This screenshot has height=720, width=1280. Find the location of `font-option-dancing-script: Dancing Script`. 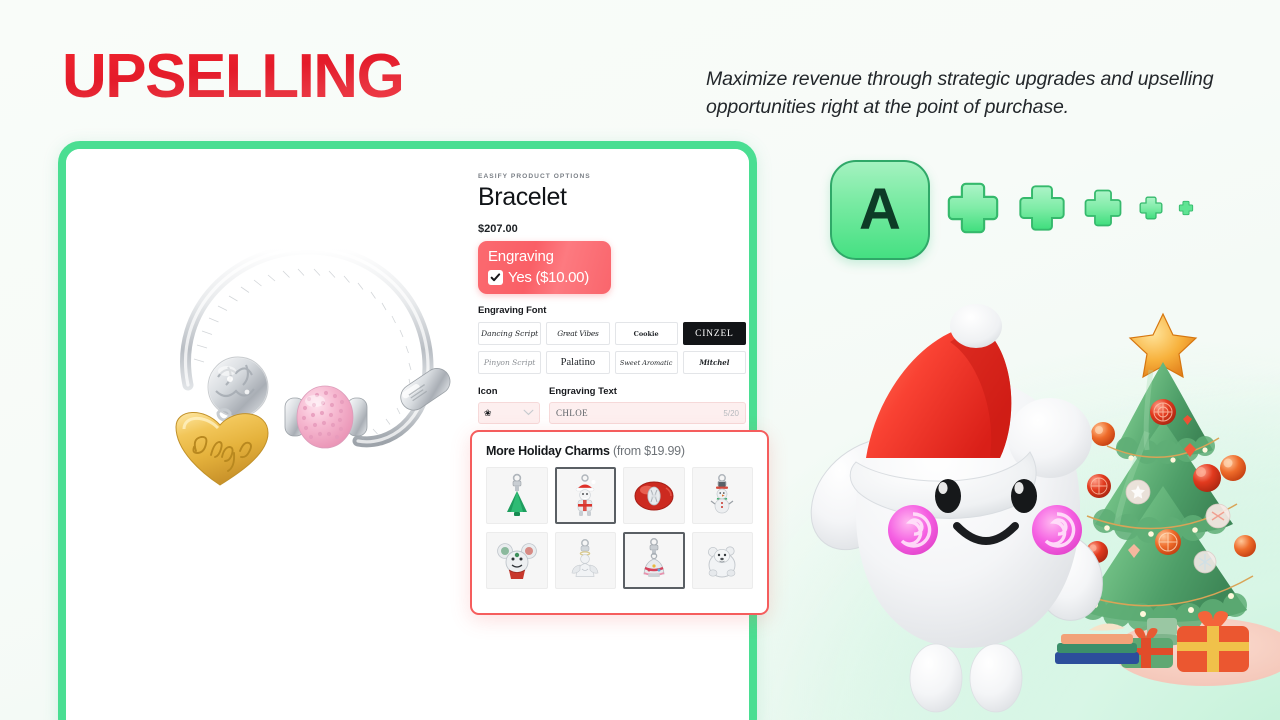

font-option-dancing-script: Dancing Script is located at coordinates (510, 333).